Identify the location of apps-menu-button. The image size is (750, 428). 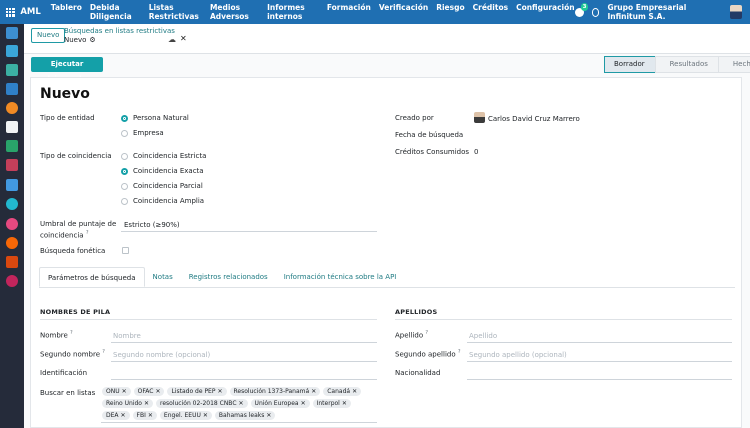
(10, 12).